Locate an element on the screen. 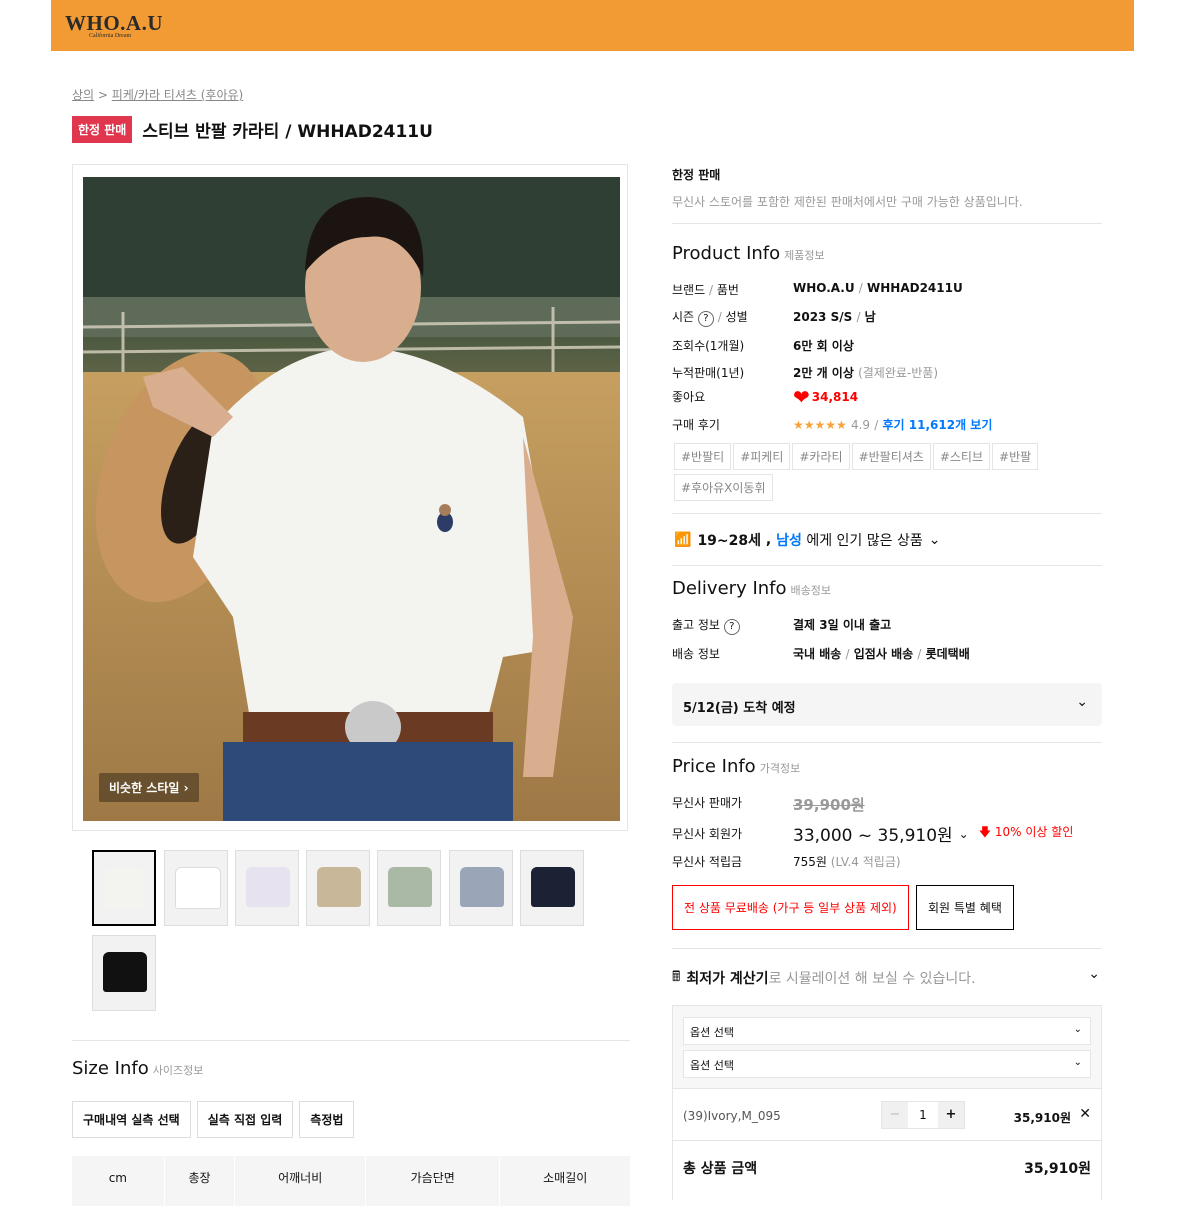 Image resolution: width=1200 pixels, height=1206 pixels. size-table-header: cm 총장 어깨너비 가슴단면 소매길이 is located at coordinates (351, 1181).